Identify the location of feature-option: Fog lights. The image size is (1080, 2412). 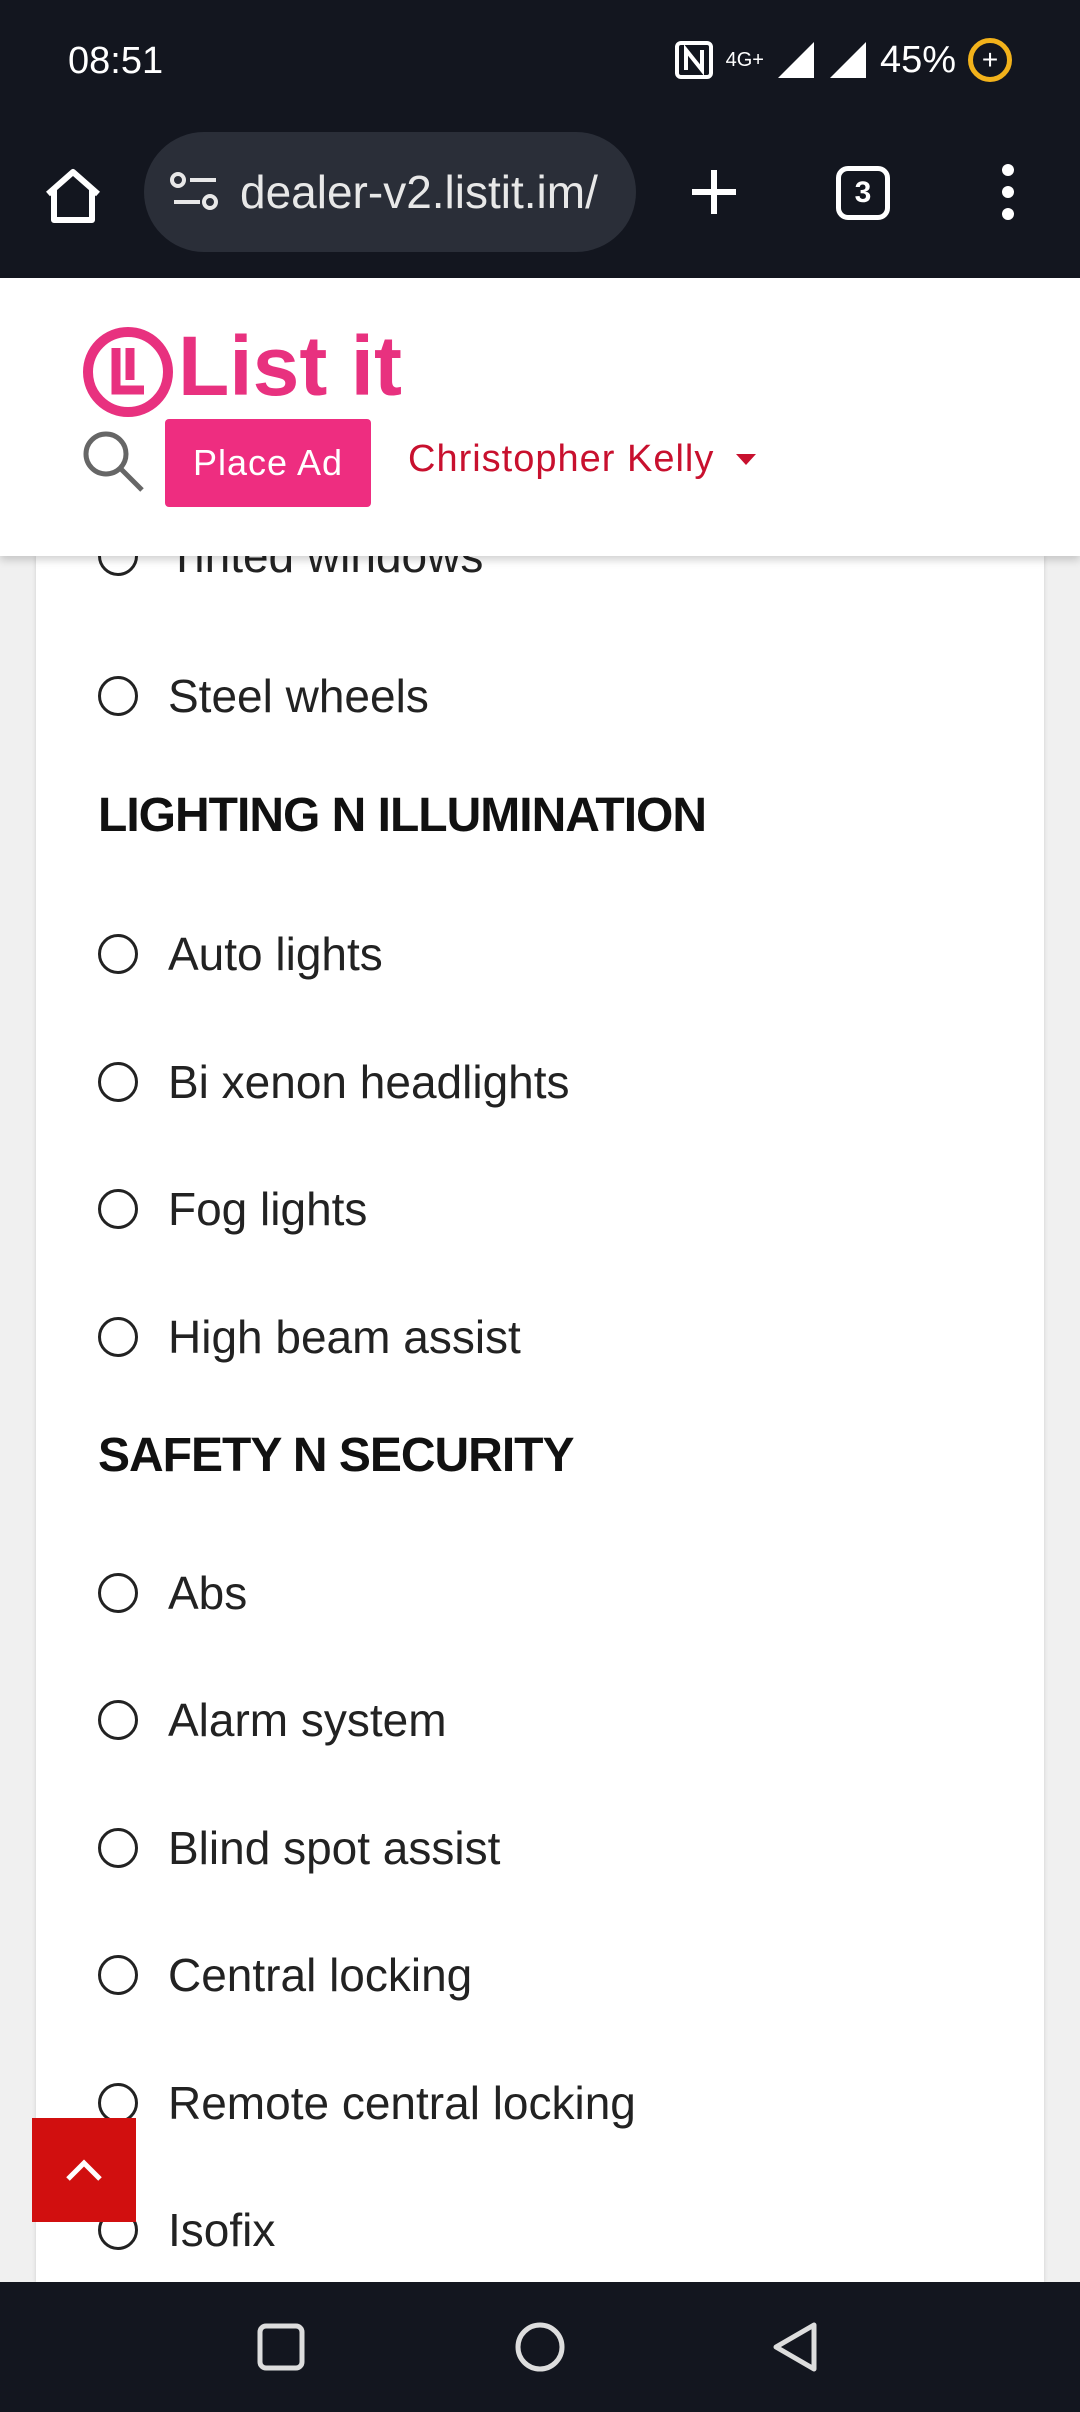
(232, 1209).